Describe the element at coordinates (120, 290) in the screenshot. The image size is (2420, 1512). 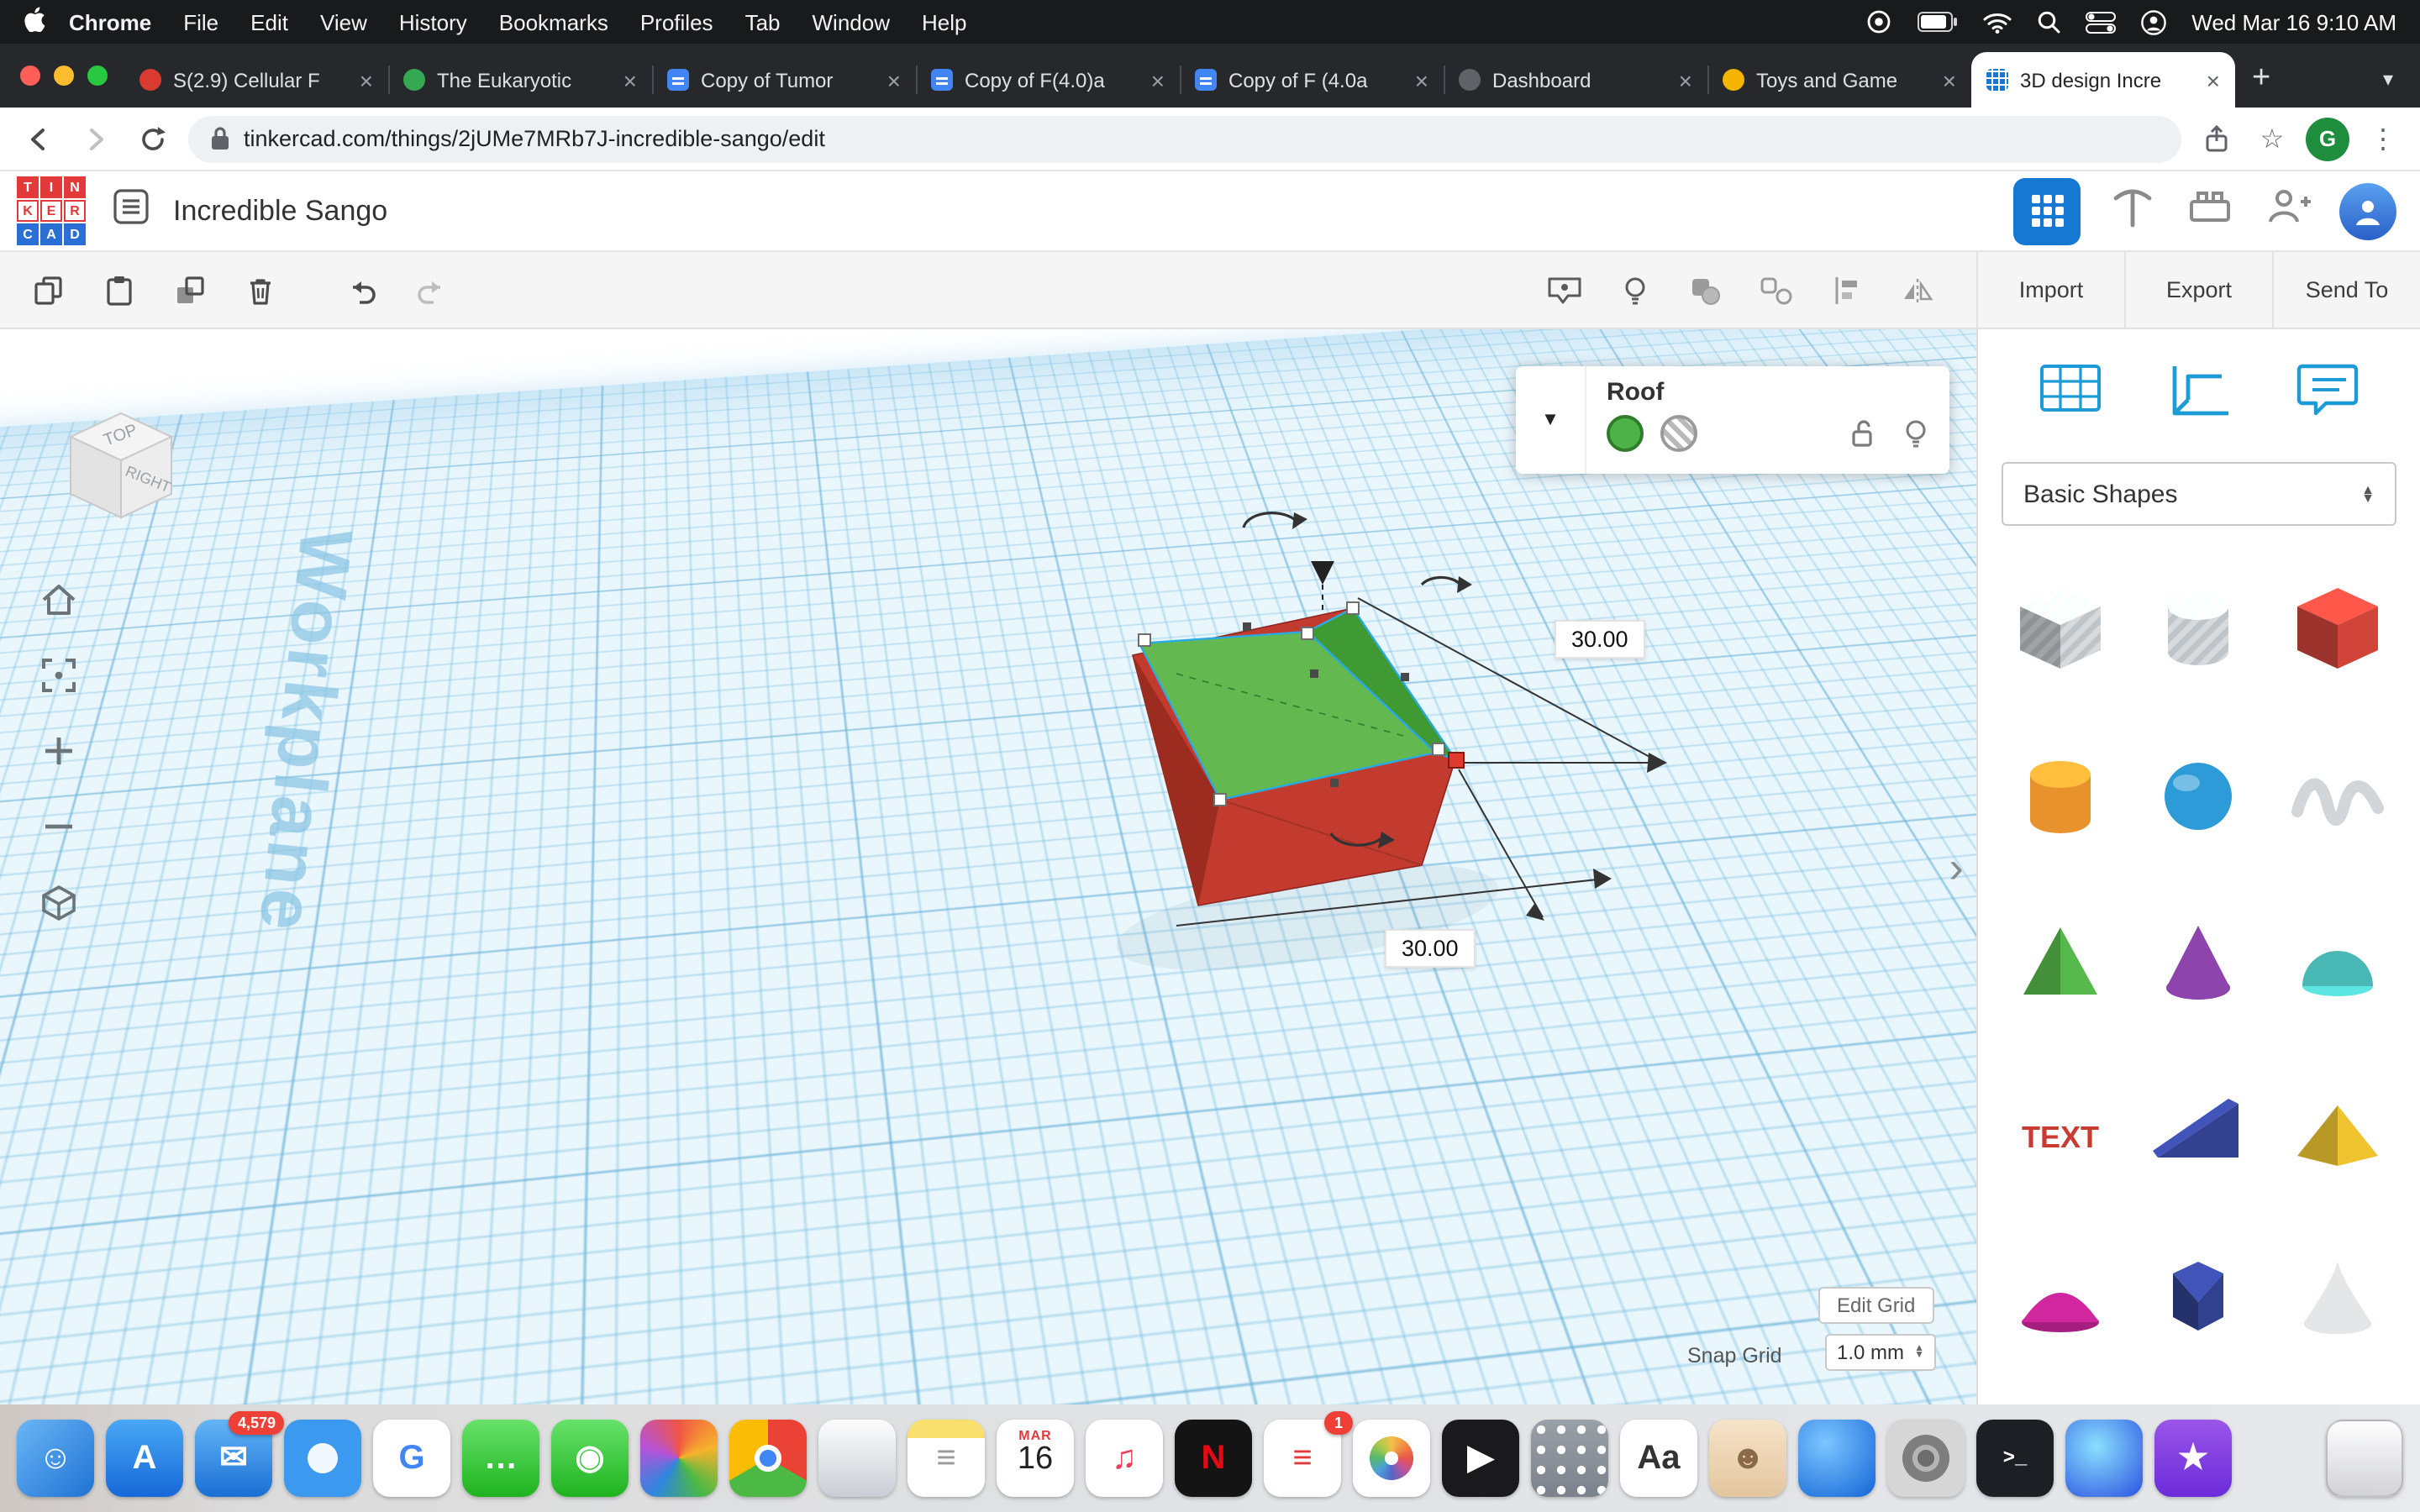
I see `paste-button` at that location.